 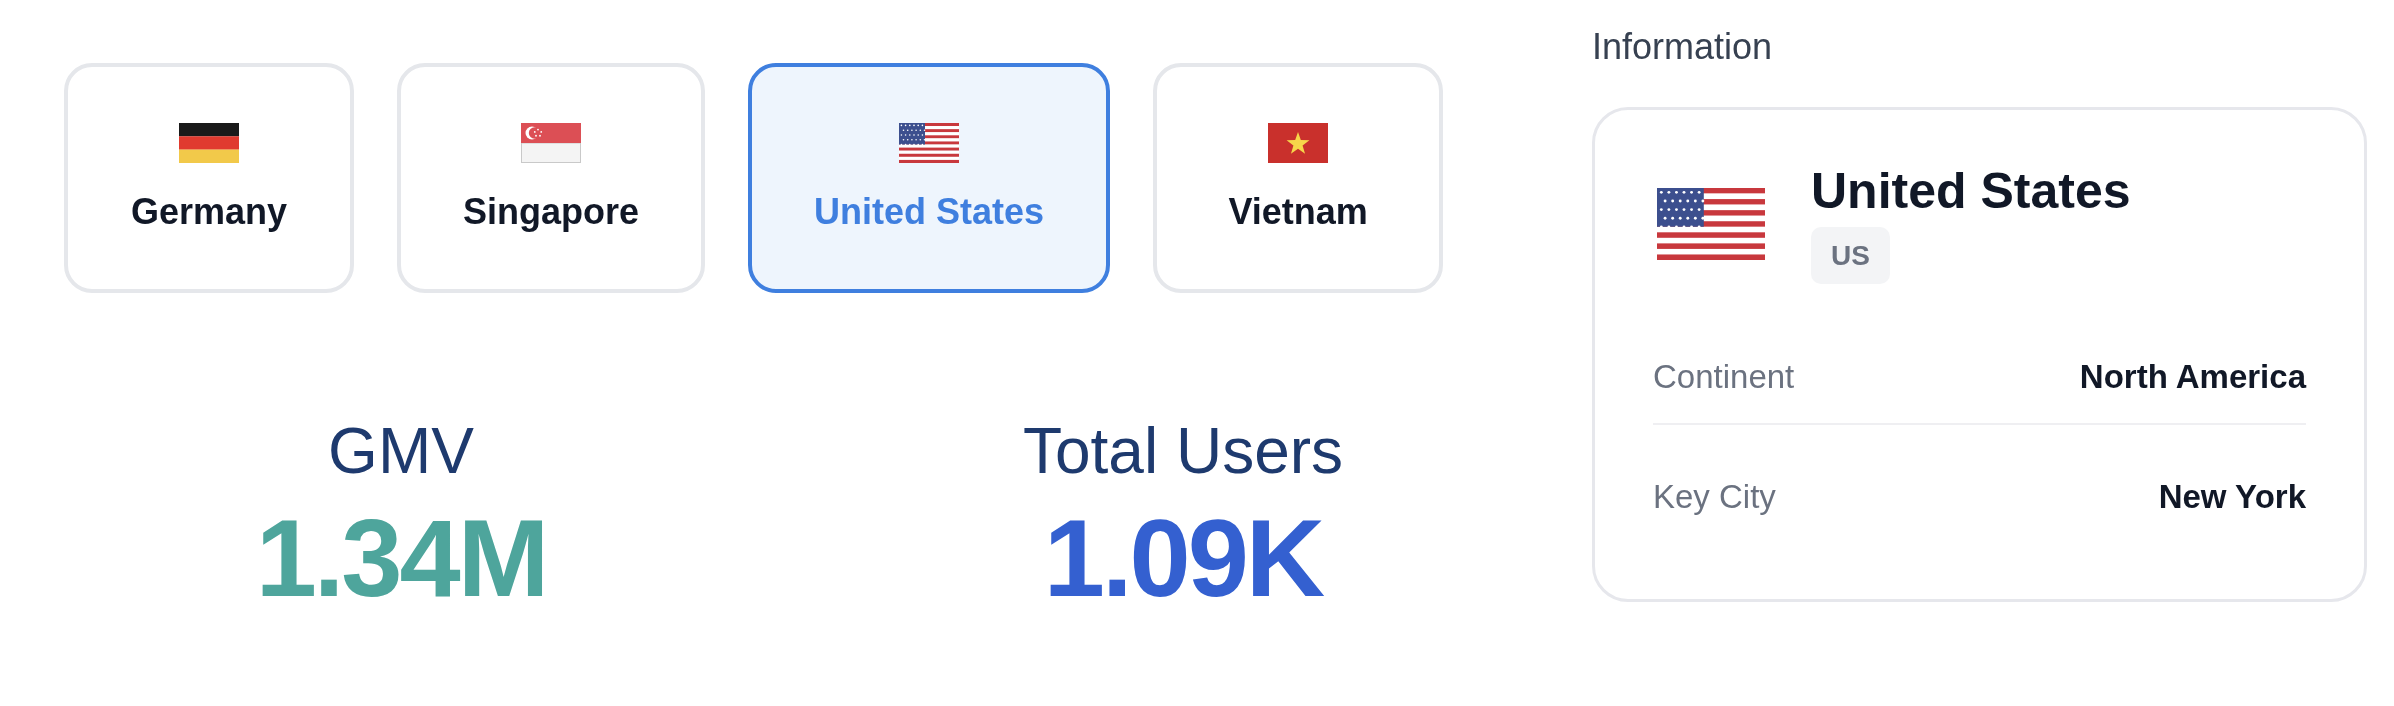 What do you see at coordinates (401, 451) in the screenshot?
I see `metric-label: GMV` at bounding box center [401, 451].